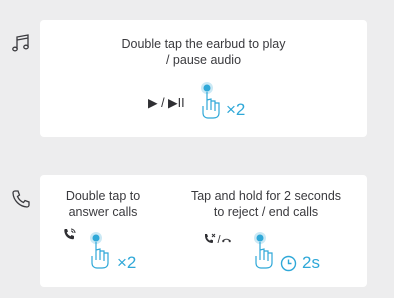  I want to click on reject-call-line1: Tap and hold for 2 seconds, so click(266, 196).